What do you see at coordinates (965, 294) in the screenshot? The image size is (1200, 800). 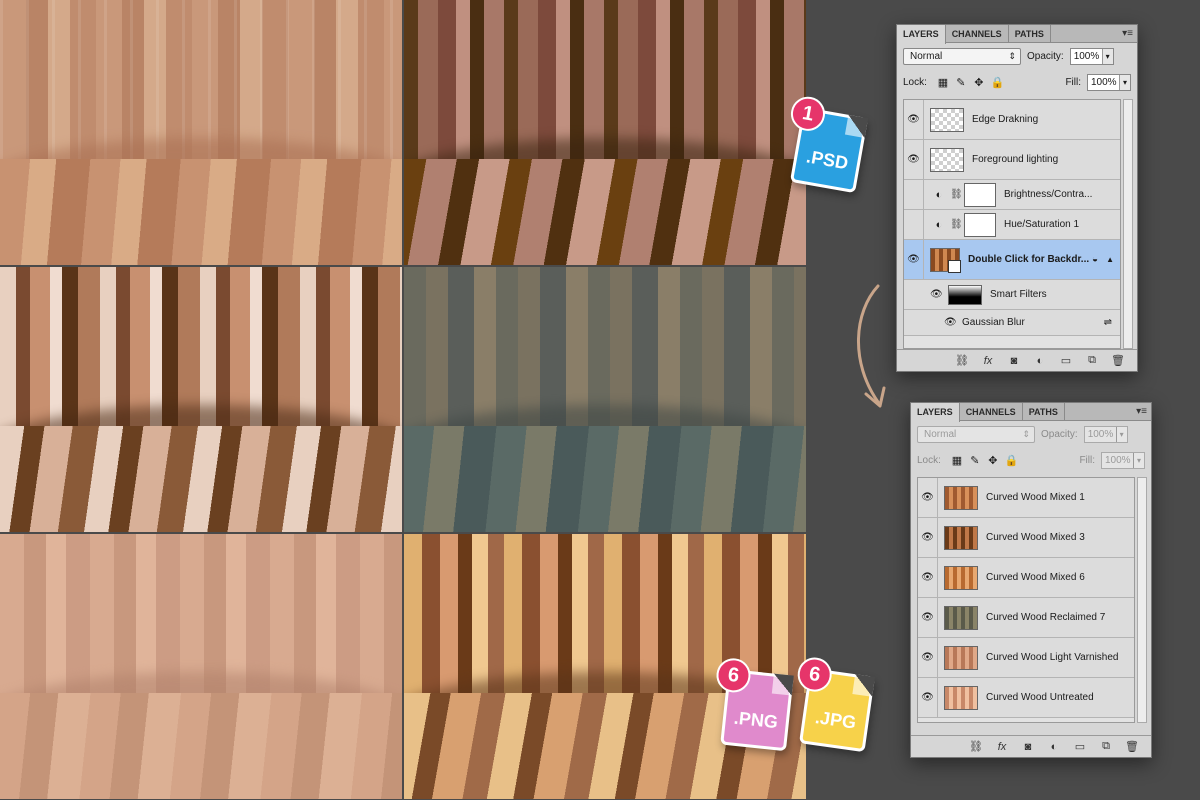 I see `filter-mask-thumbnail` at bounding box center [965, 294].